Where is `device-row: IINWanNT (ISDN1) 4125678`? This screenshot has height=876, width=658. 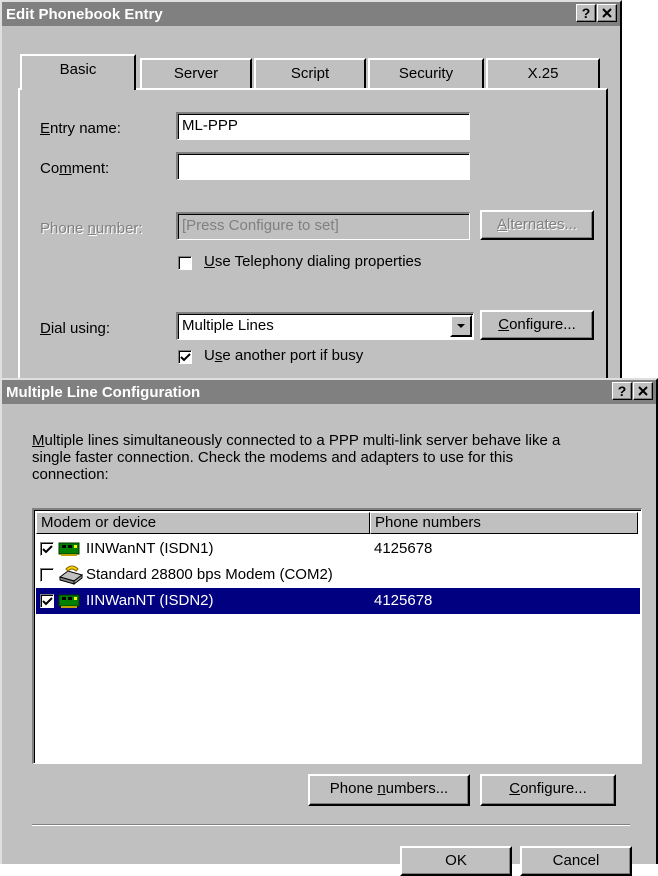
device-row: IINWanNT (ISDN1) 4125678 is located at coordinates (338, 549).